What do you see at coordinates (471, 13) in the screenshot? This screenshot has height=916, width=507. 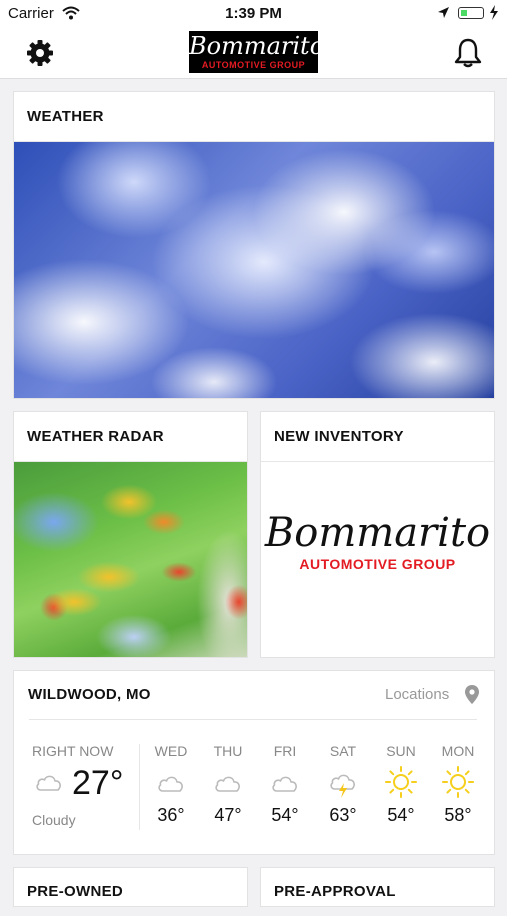 I see `battery-icon` at bounding box center [471, 13].